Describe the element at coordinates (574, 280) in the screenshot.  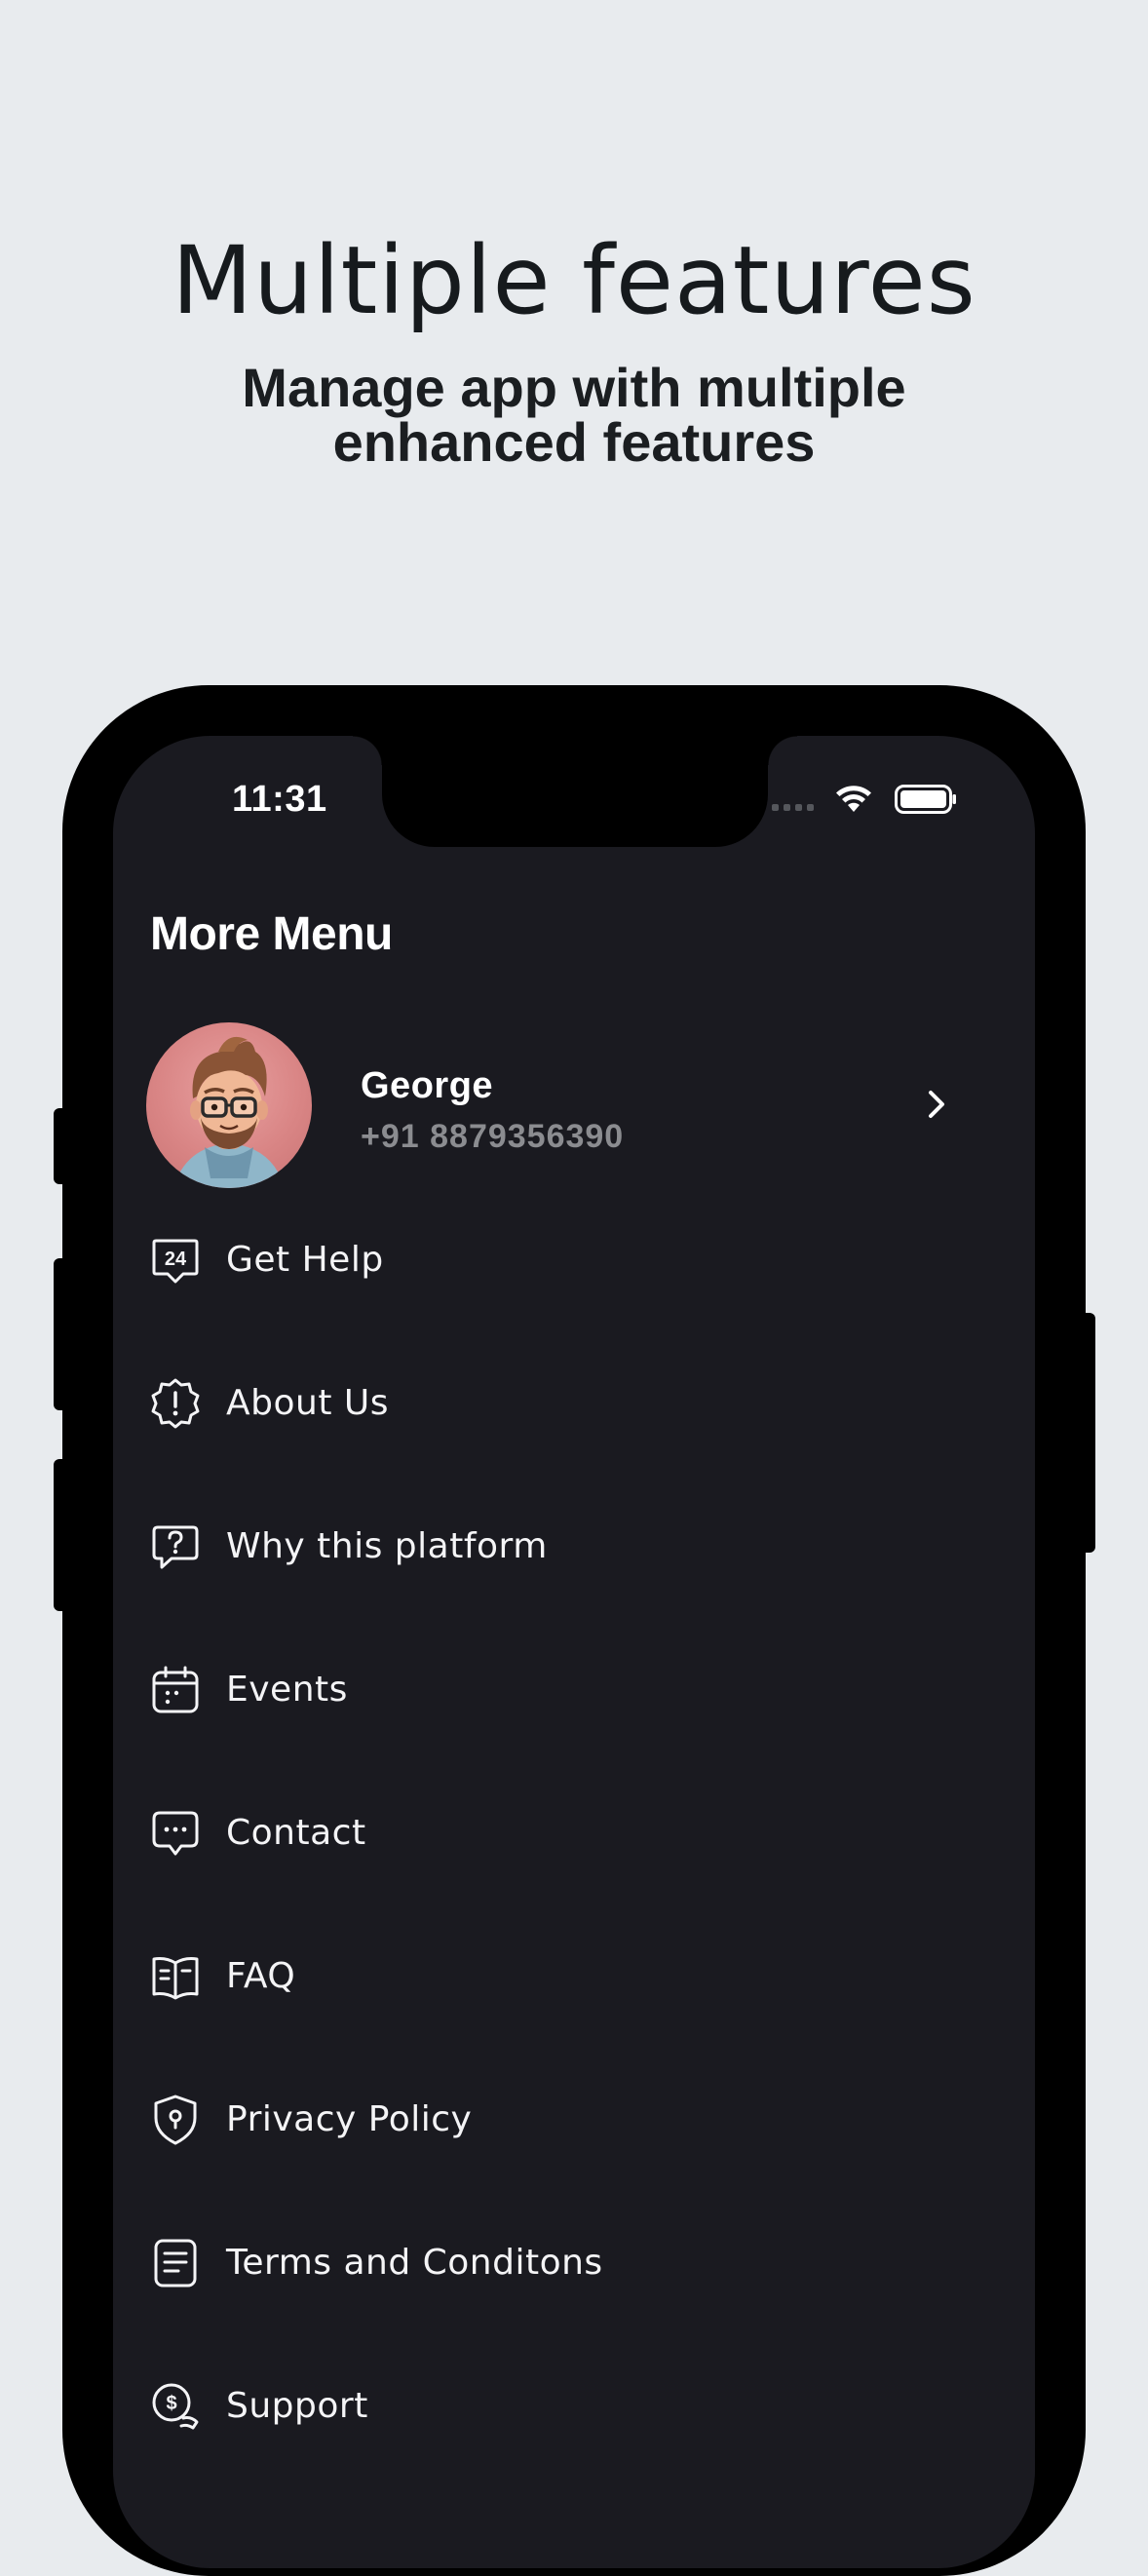
I see `promo-headline: Multiple features` at that location.